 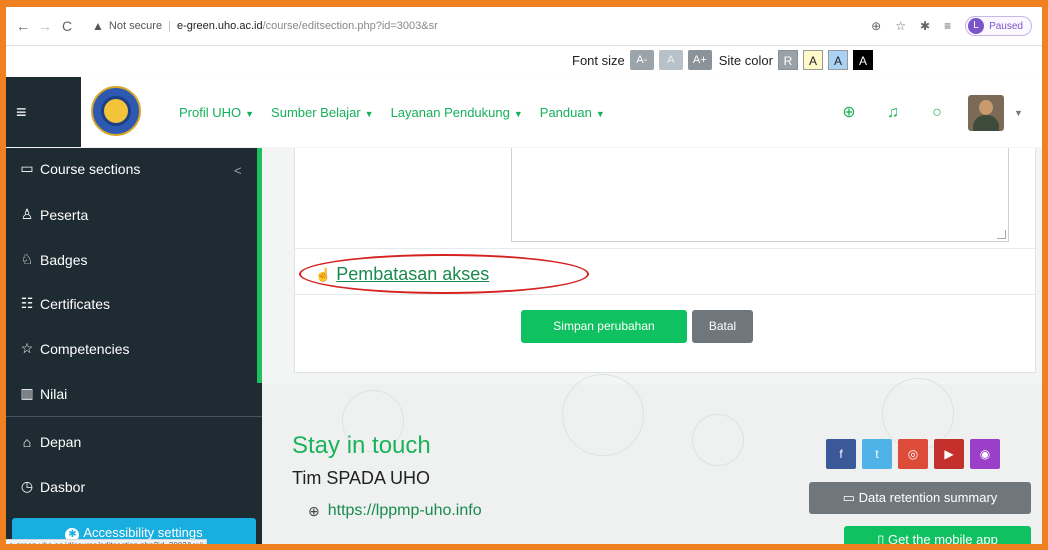 I want to click on warning-icon: ▲, so click(x=98, y=26).